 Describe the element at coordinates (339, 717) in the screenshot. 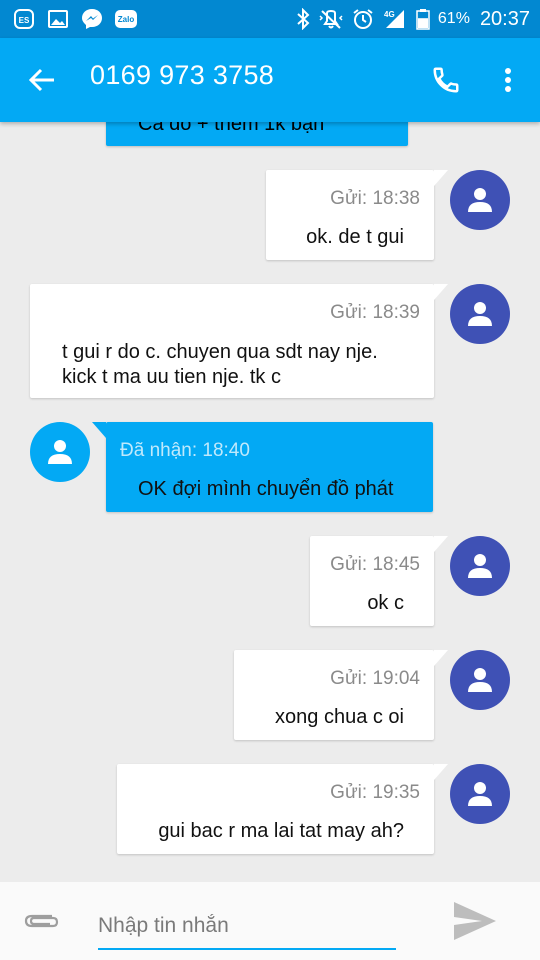

I see `message-text: xong chua c oi` at that location.